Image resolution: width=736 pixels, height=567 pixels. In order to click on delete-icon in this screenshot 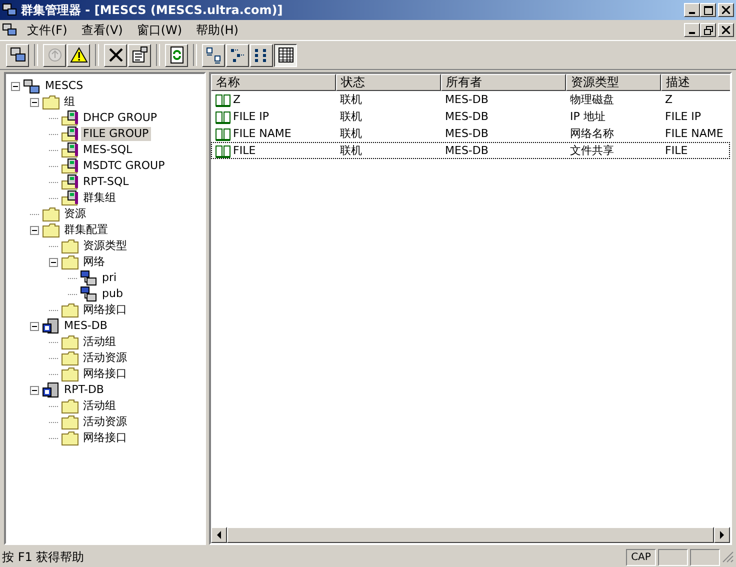, I will do `click(115, 55)`.